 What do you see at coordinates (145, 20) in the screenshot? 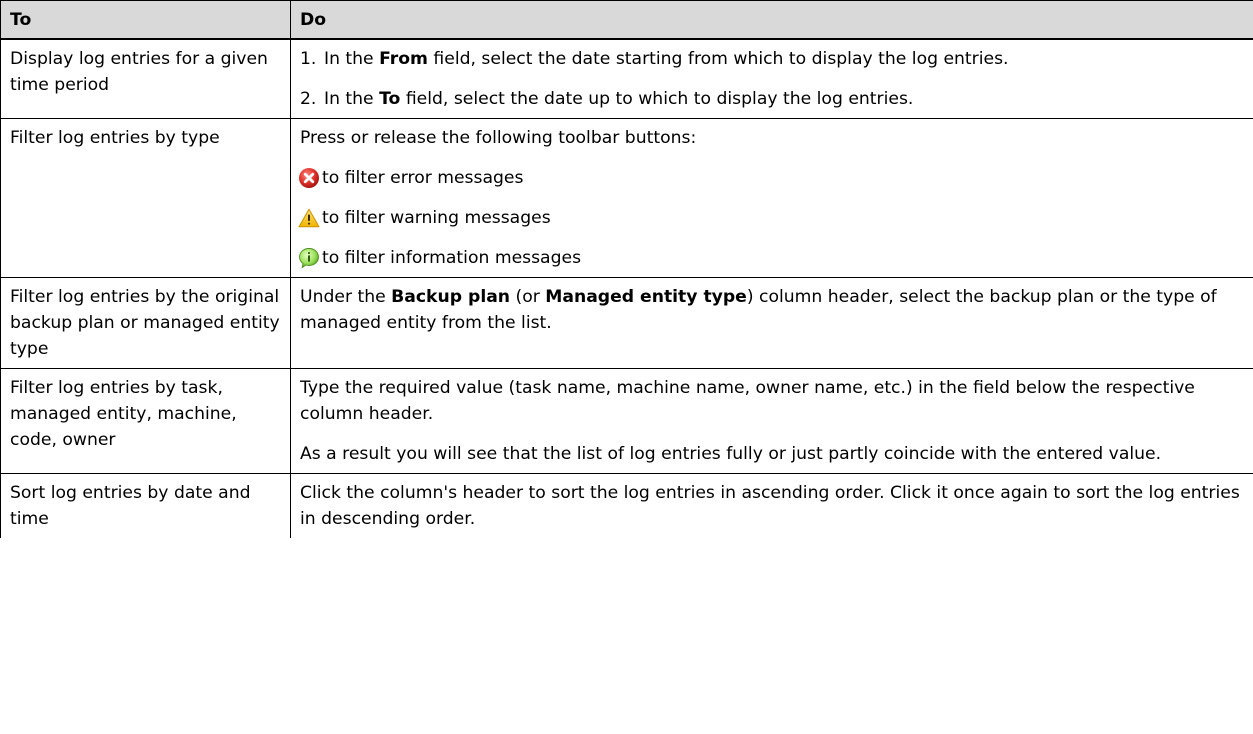
I see `header-to: To` at bounding box center [145, 20].